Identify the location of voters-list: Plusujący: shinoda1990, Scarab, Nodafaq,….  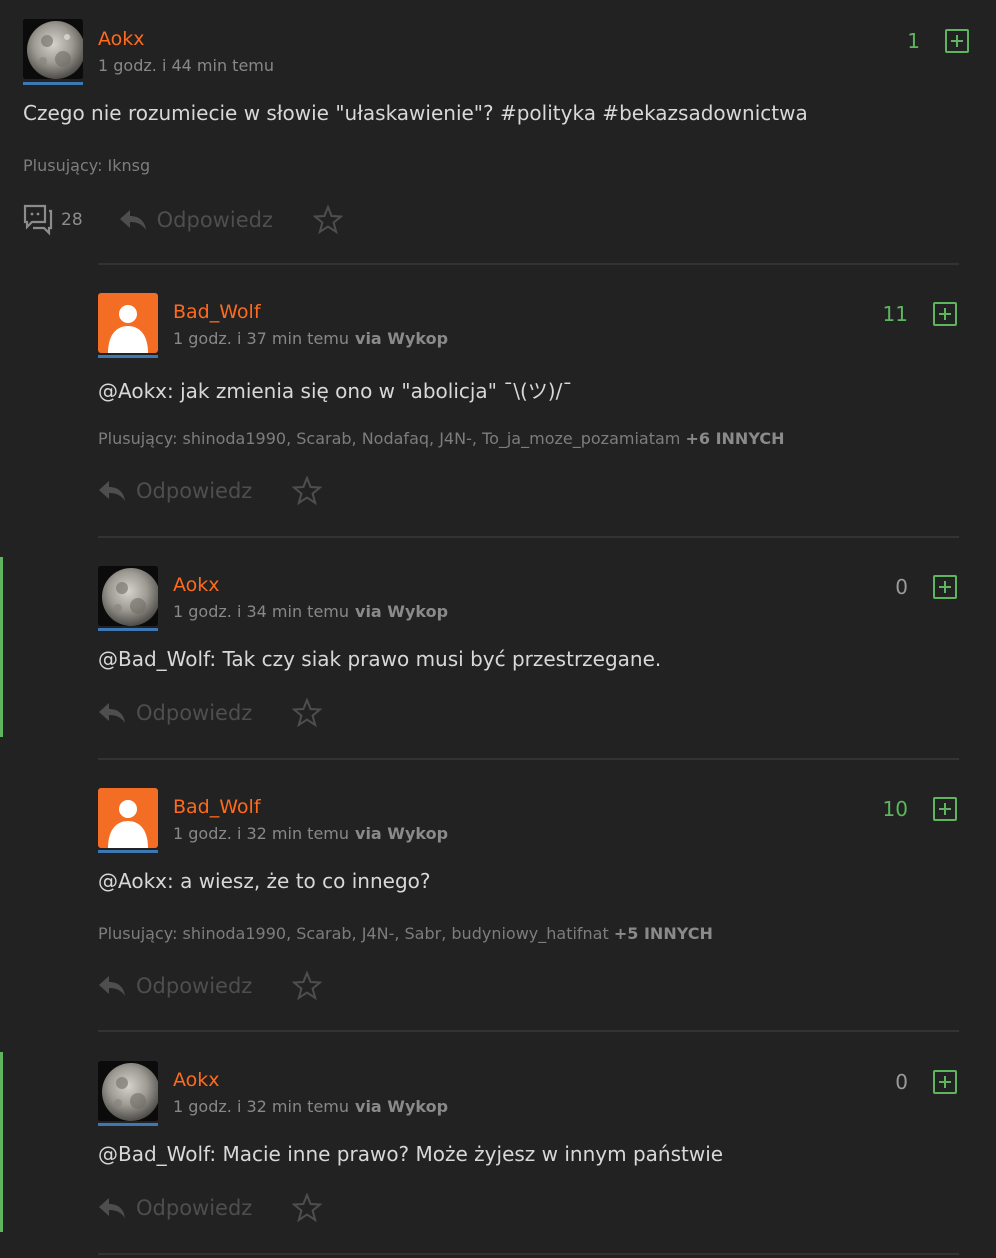
(441, 438).